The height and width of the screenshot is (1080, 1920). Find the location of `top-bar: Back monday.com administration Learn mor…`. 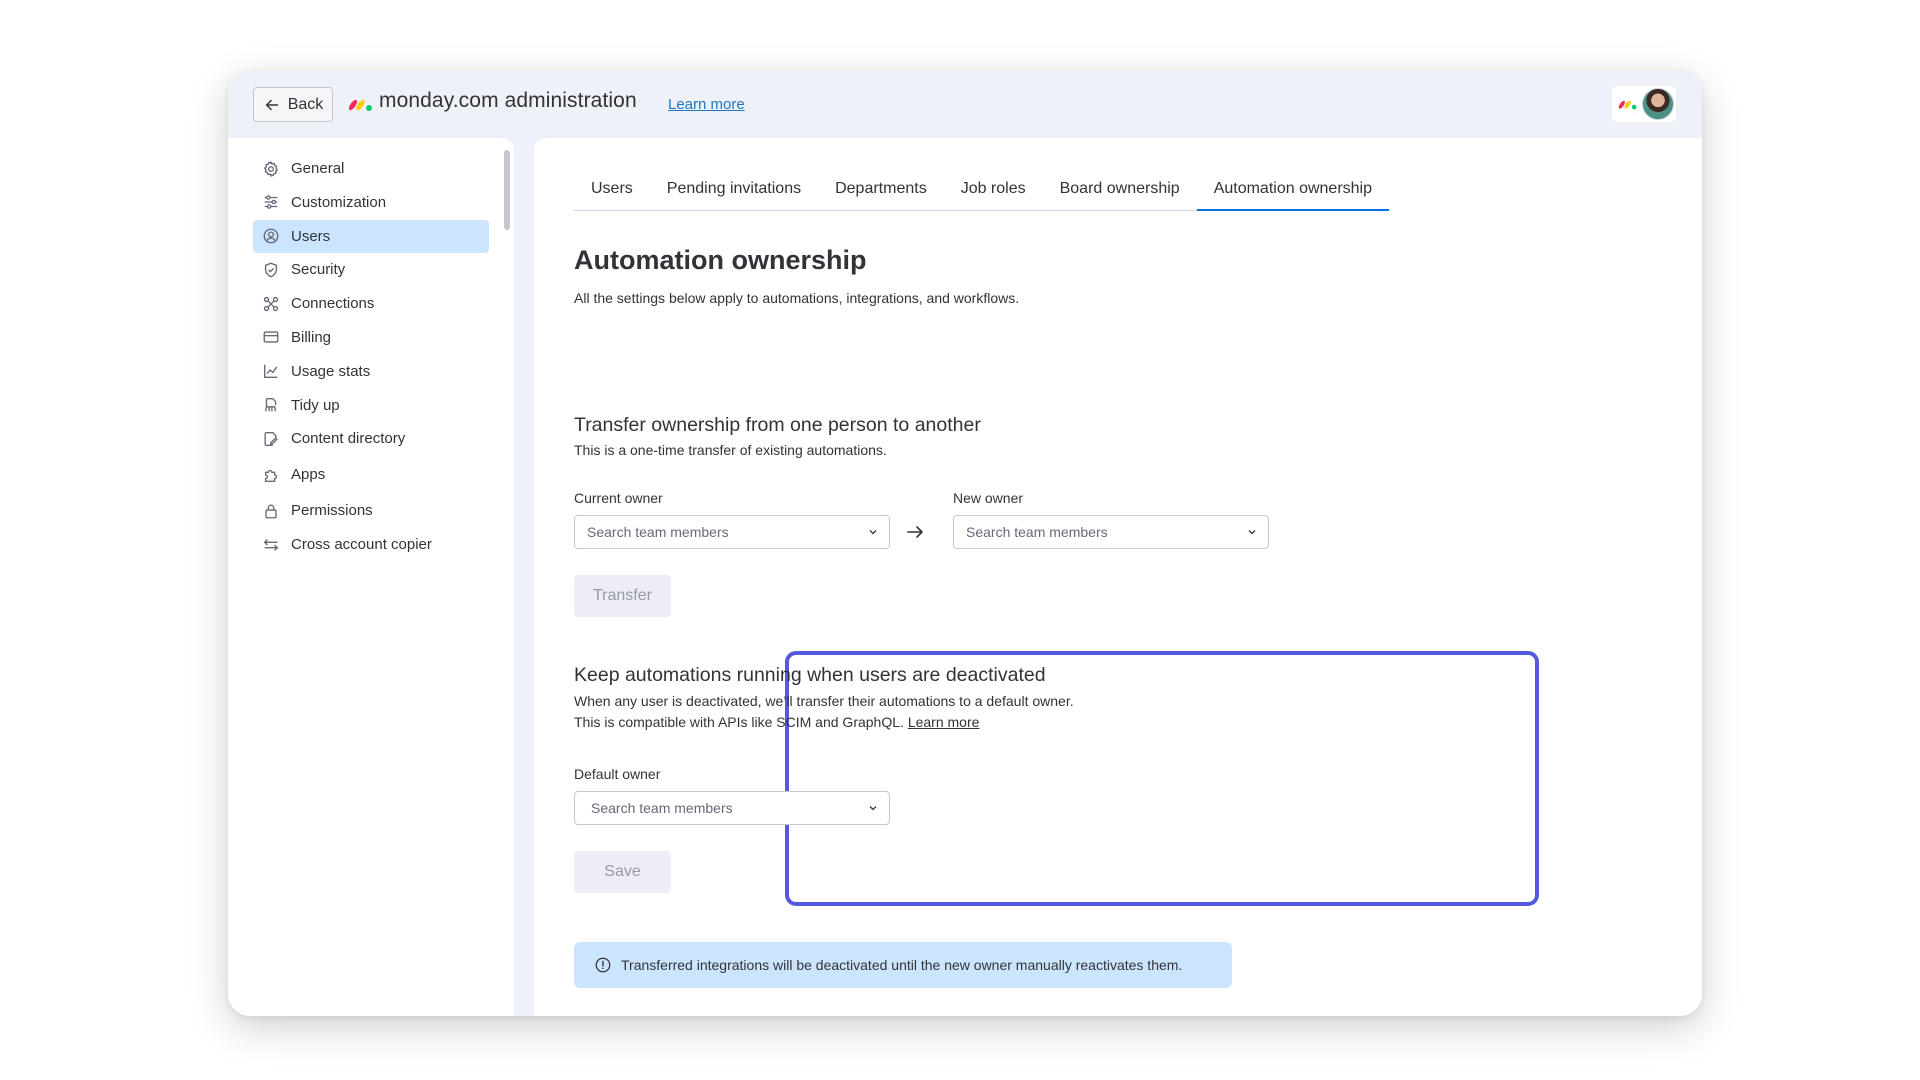

top-bar: Back monday.com administration Learn mor… is located at coordinates (965, 104).